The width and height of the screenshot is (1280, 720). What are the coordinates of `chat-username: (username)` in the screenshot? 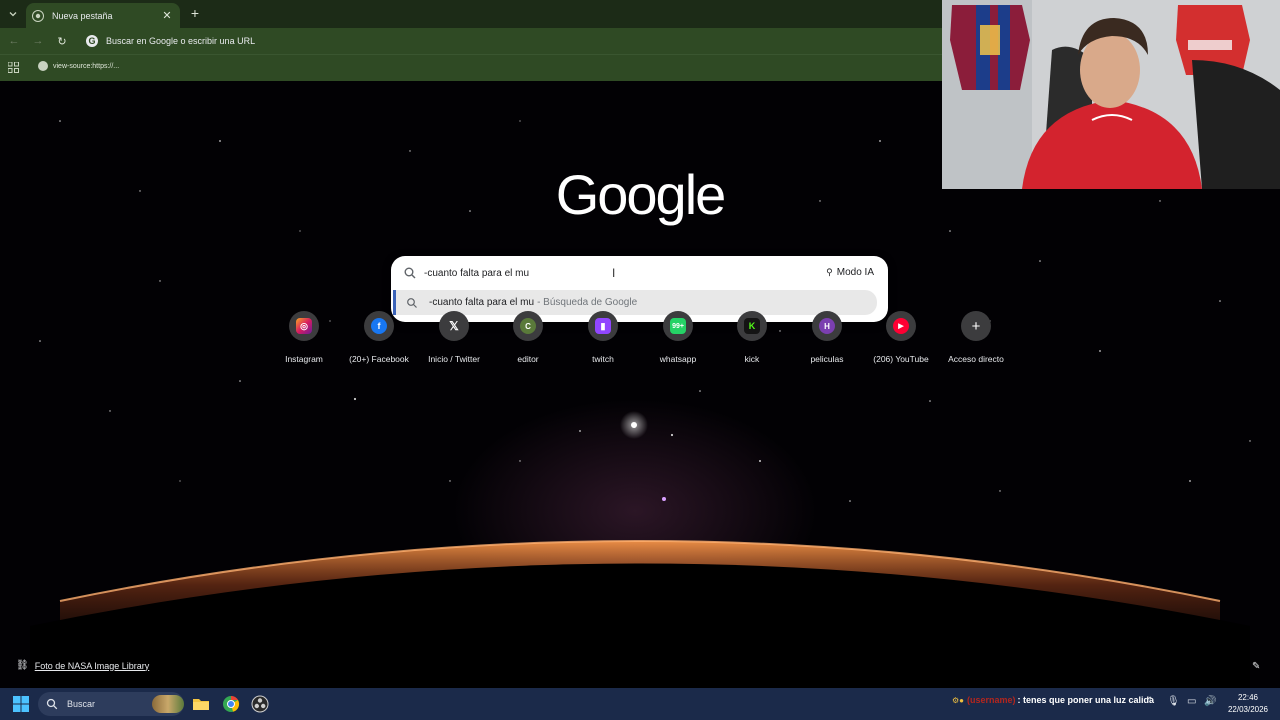 It's located at (991, 700).